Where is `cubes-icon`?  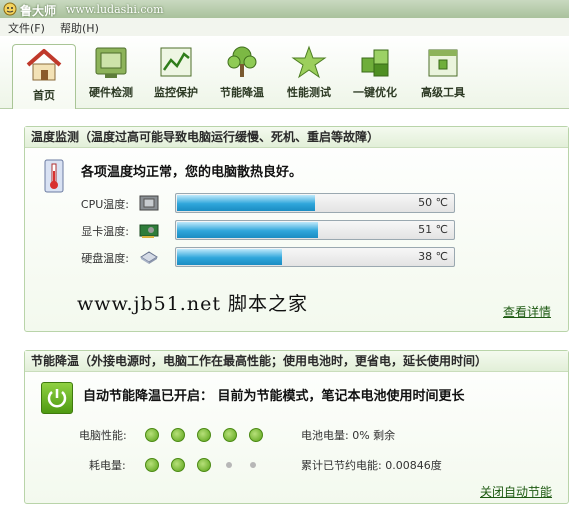
cubes-icon is located at coordinates (375, 63).